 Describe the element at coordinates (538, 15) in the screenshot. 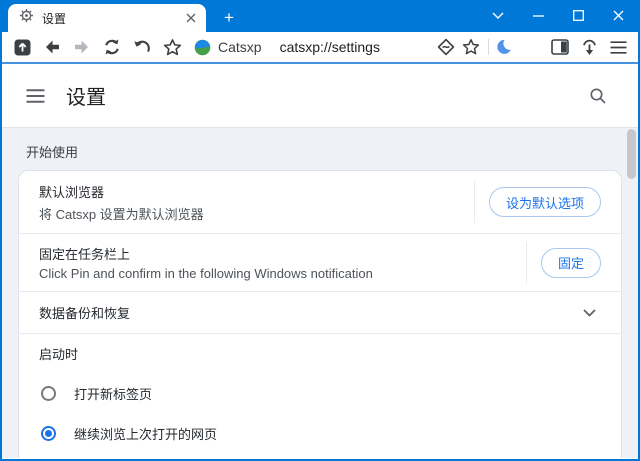

I see `minimize-button` at that location.